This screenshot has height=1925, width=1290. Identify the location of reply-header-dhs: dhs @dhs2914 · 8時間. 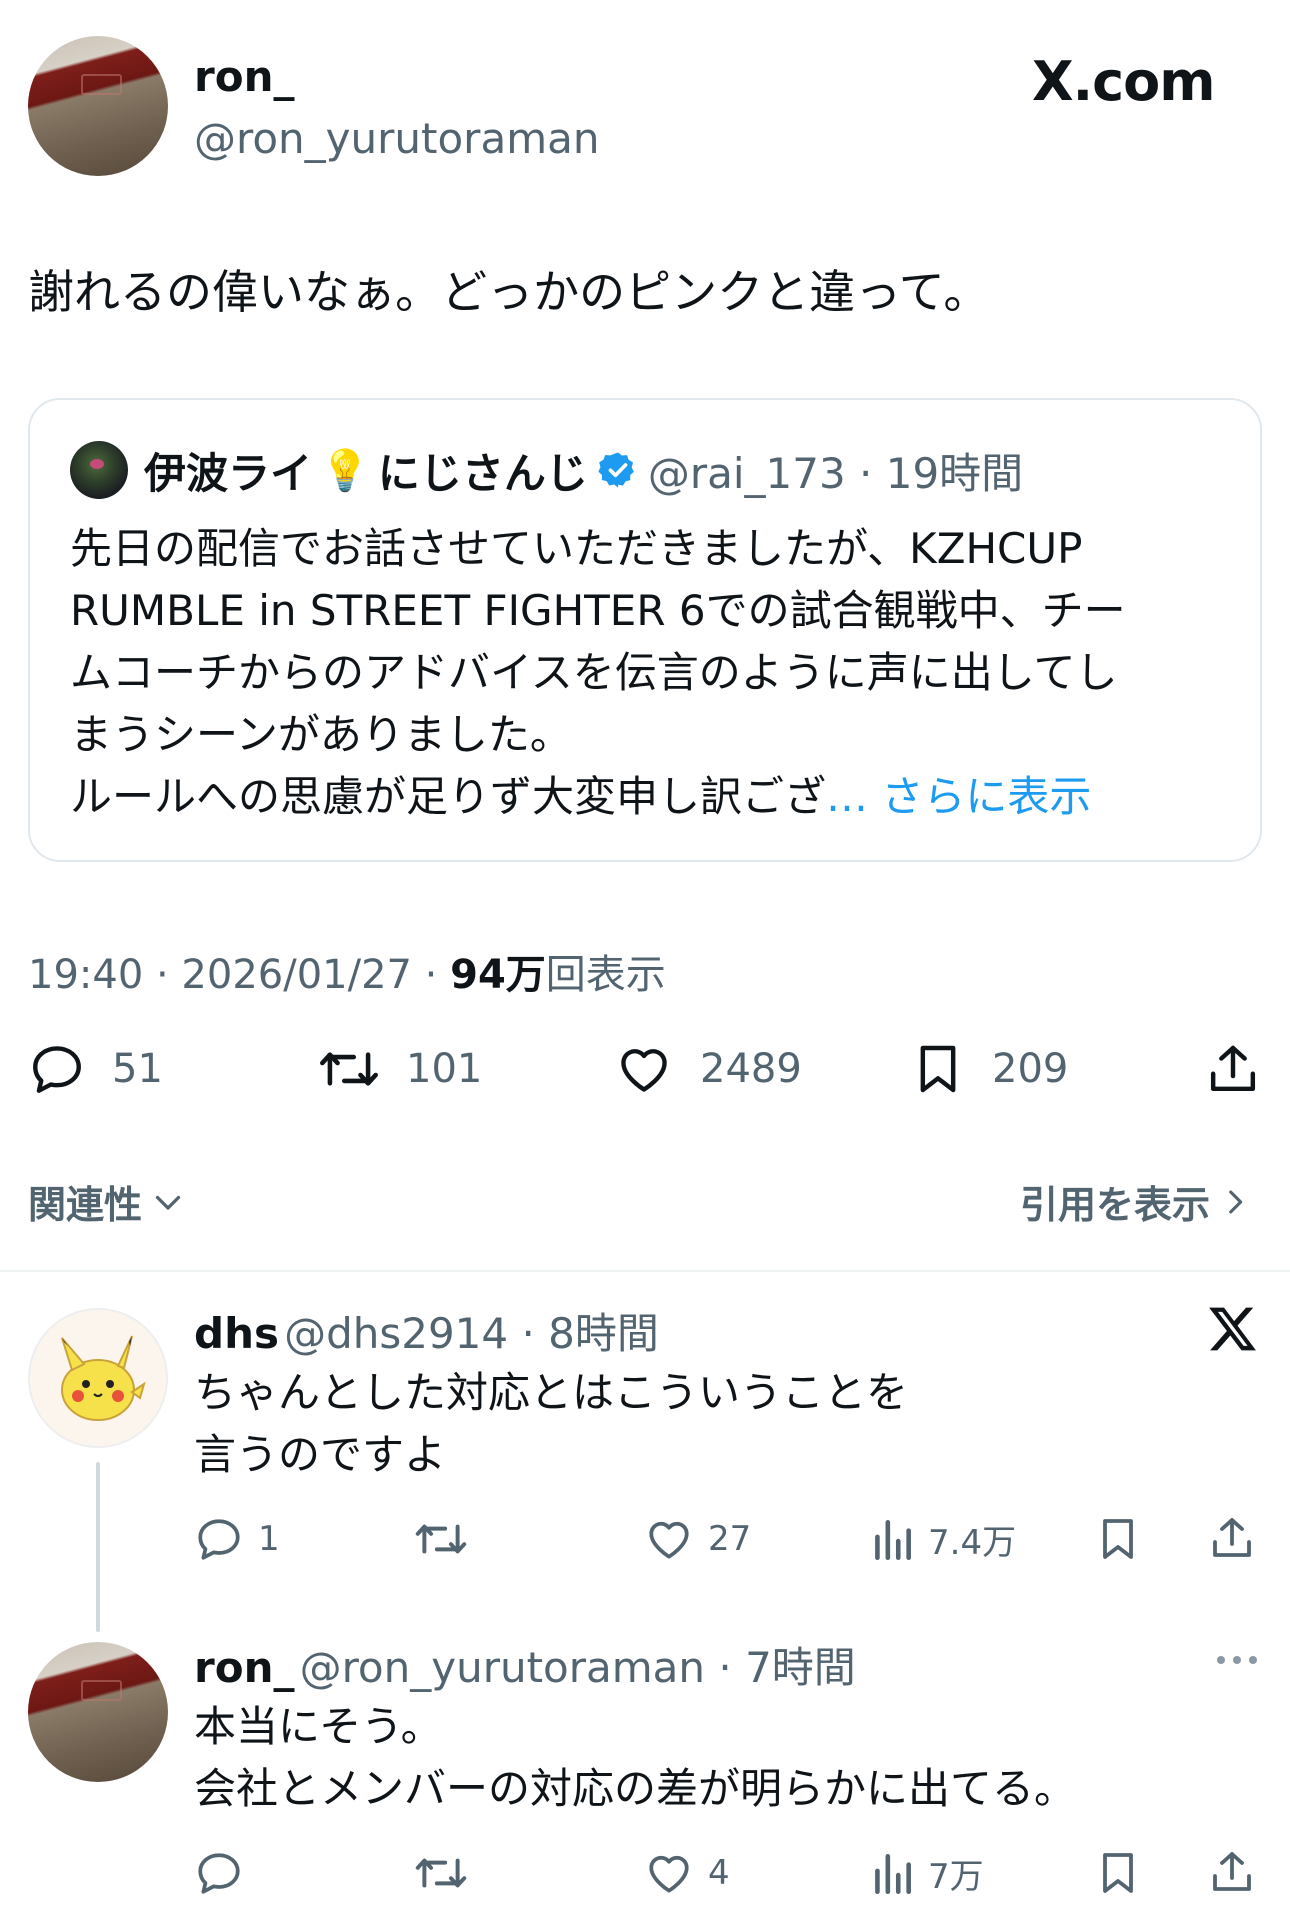
(426, 1330).